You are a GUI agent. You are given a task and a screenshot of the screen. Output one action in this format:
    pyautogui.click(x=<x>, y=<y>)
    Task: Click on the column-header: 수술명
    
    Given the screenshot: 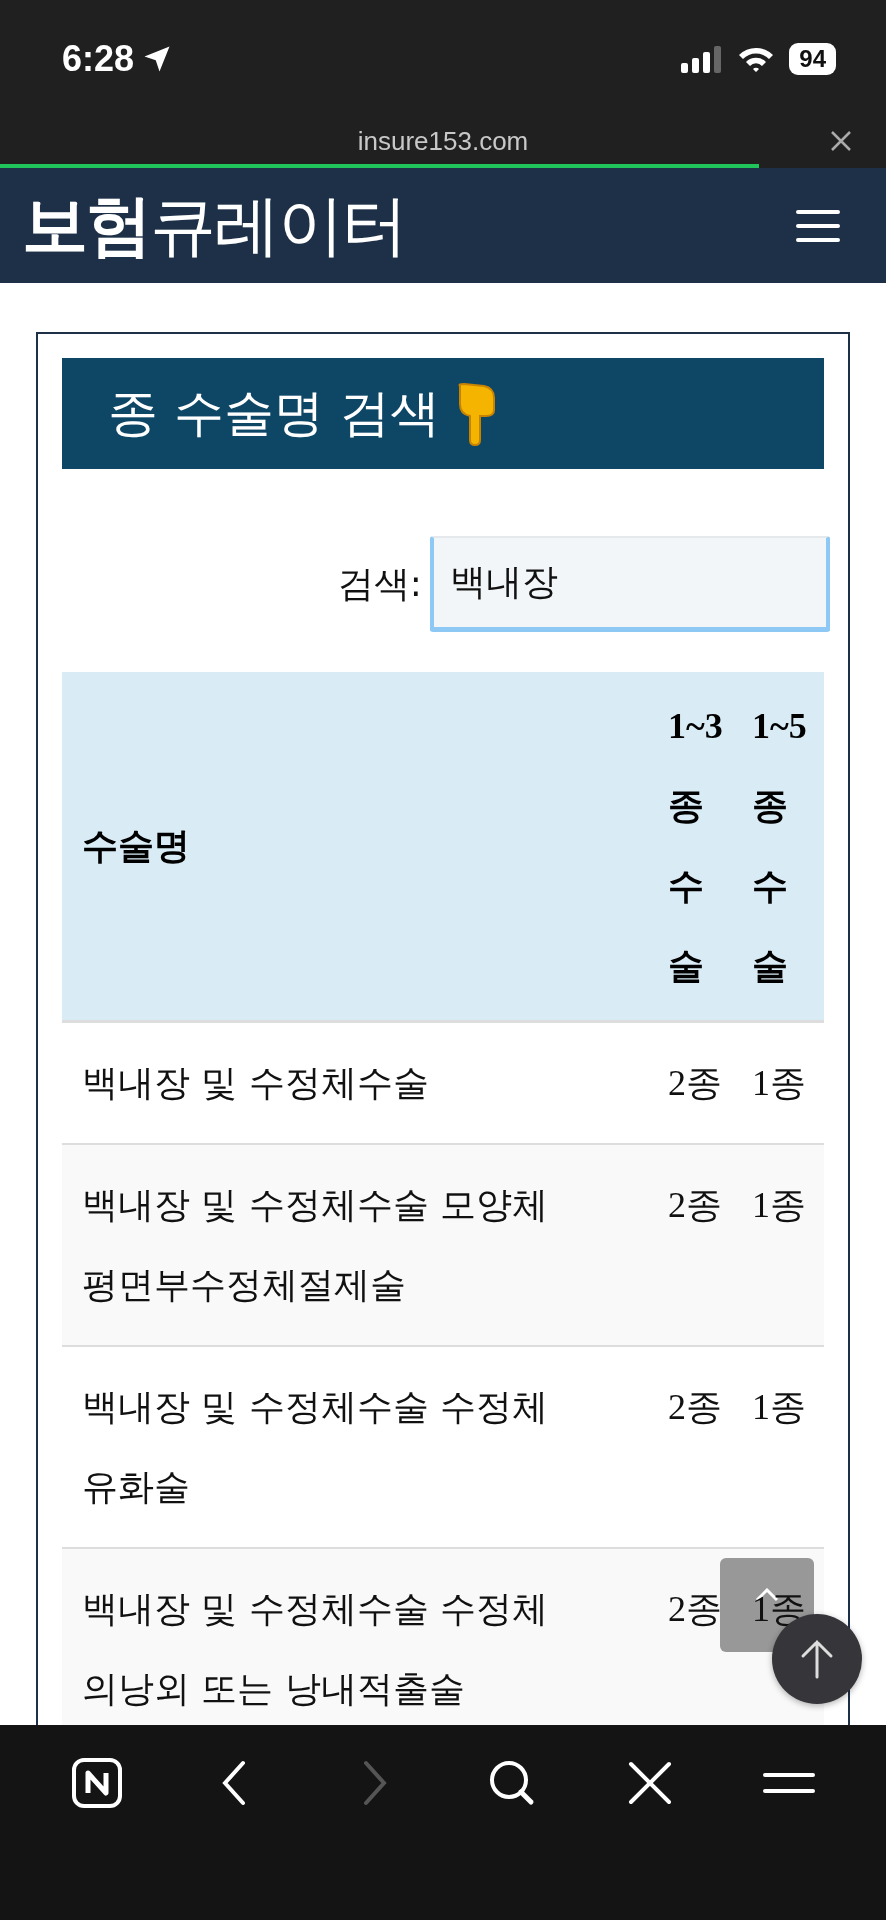 What is the action you would take?
    pyautogui.click(x=359, y=847)
    